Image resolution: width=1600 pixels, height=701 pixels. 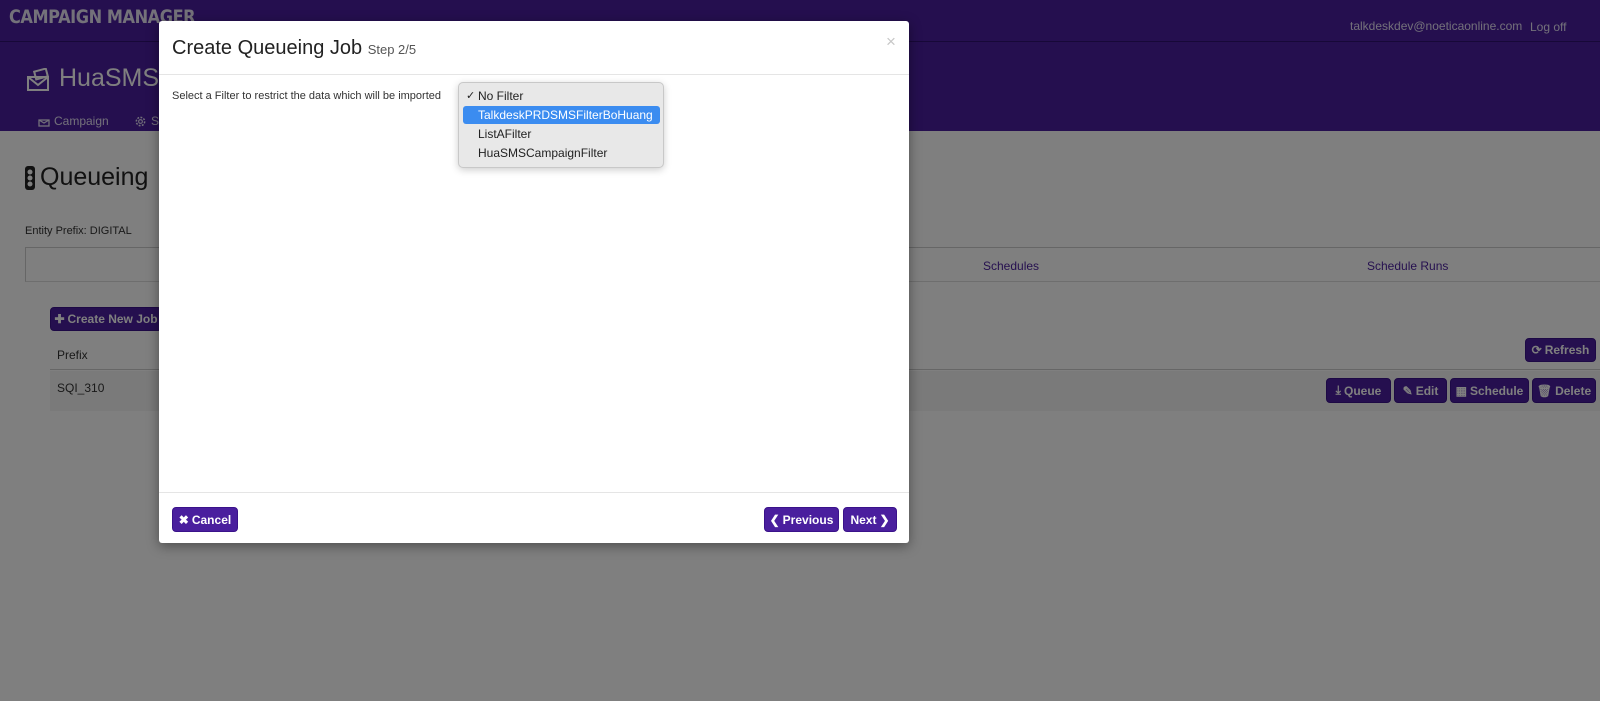 What do you see at coordinates (774, 519) in the screenshot?
I see `chevron-left-icon: ❮` at bounding box center [774, 519].